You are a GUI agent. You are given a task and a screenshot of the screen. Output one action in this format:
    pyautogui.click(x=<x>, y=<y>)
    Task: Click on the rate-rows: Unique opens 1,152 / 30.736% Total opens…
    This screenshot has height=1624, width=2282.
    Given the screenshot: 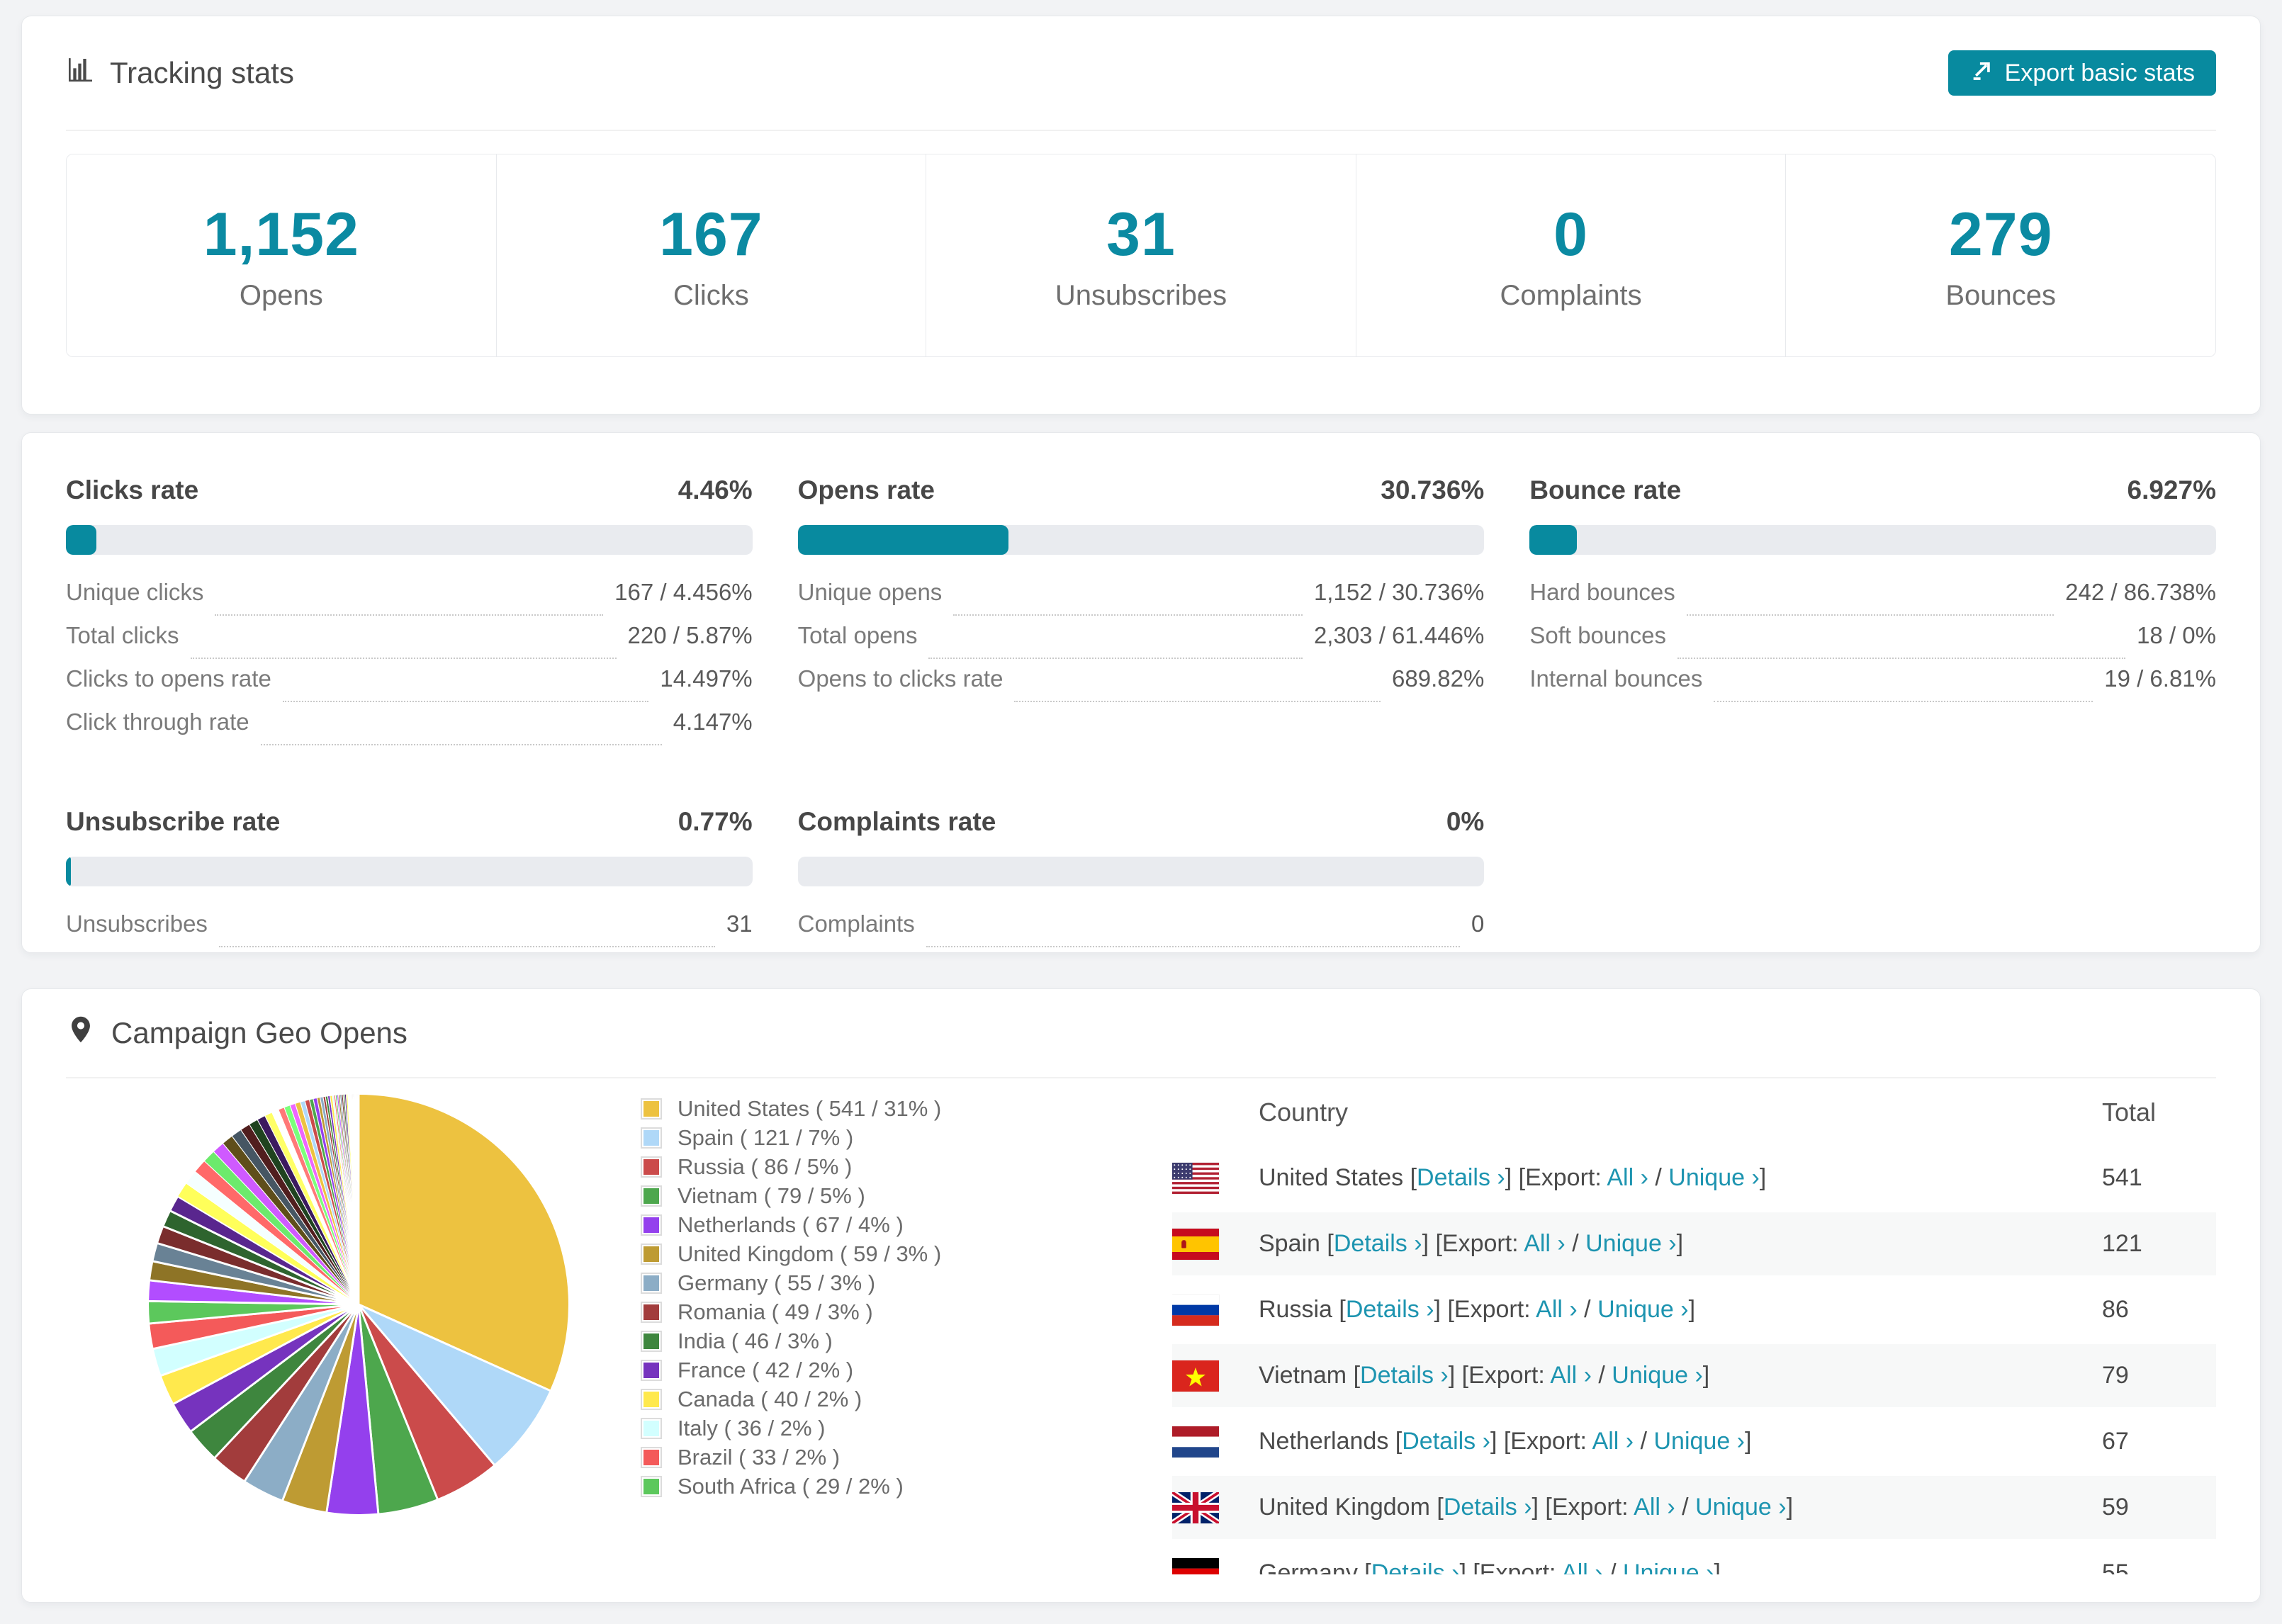 What is the action you would take?
    pyautogui.click(x=1141, y=644)
    